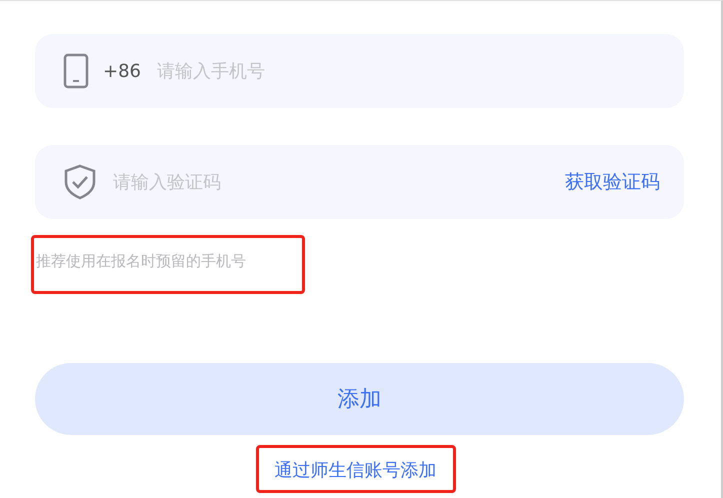 The height and width of the screenshot is (498, 723). What do you see at coordinates (612, 182) in the screenshot?
I see `get-code-link: 获取验证码` at bounding box center [612, 182].